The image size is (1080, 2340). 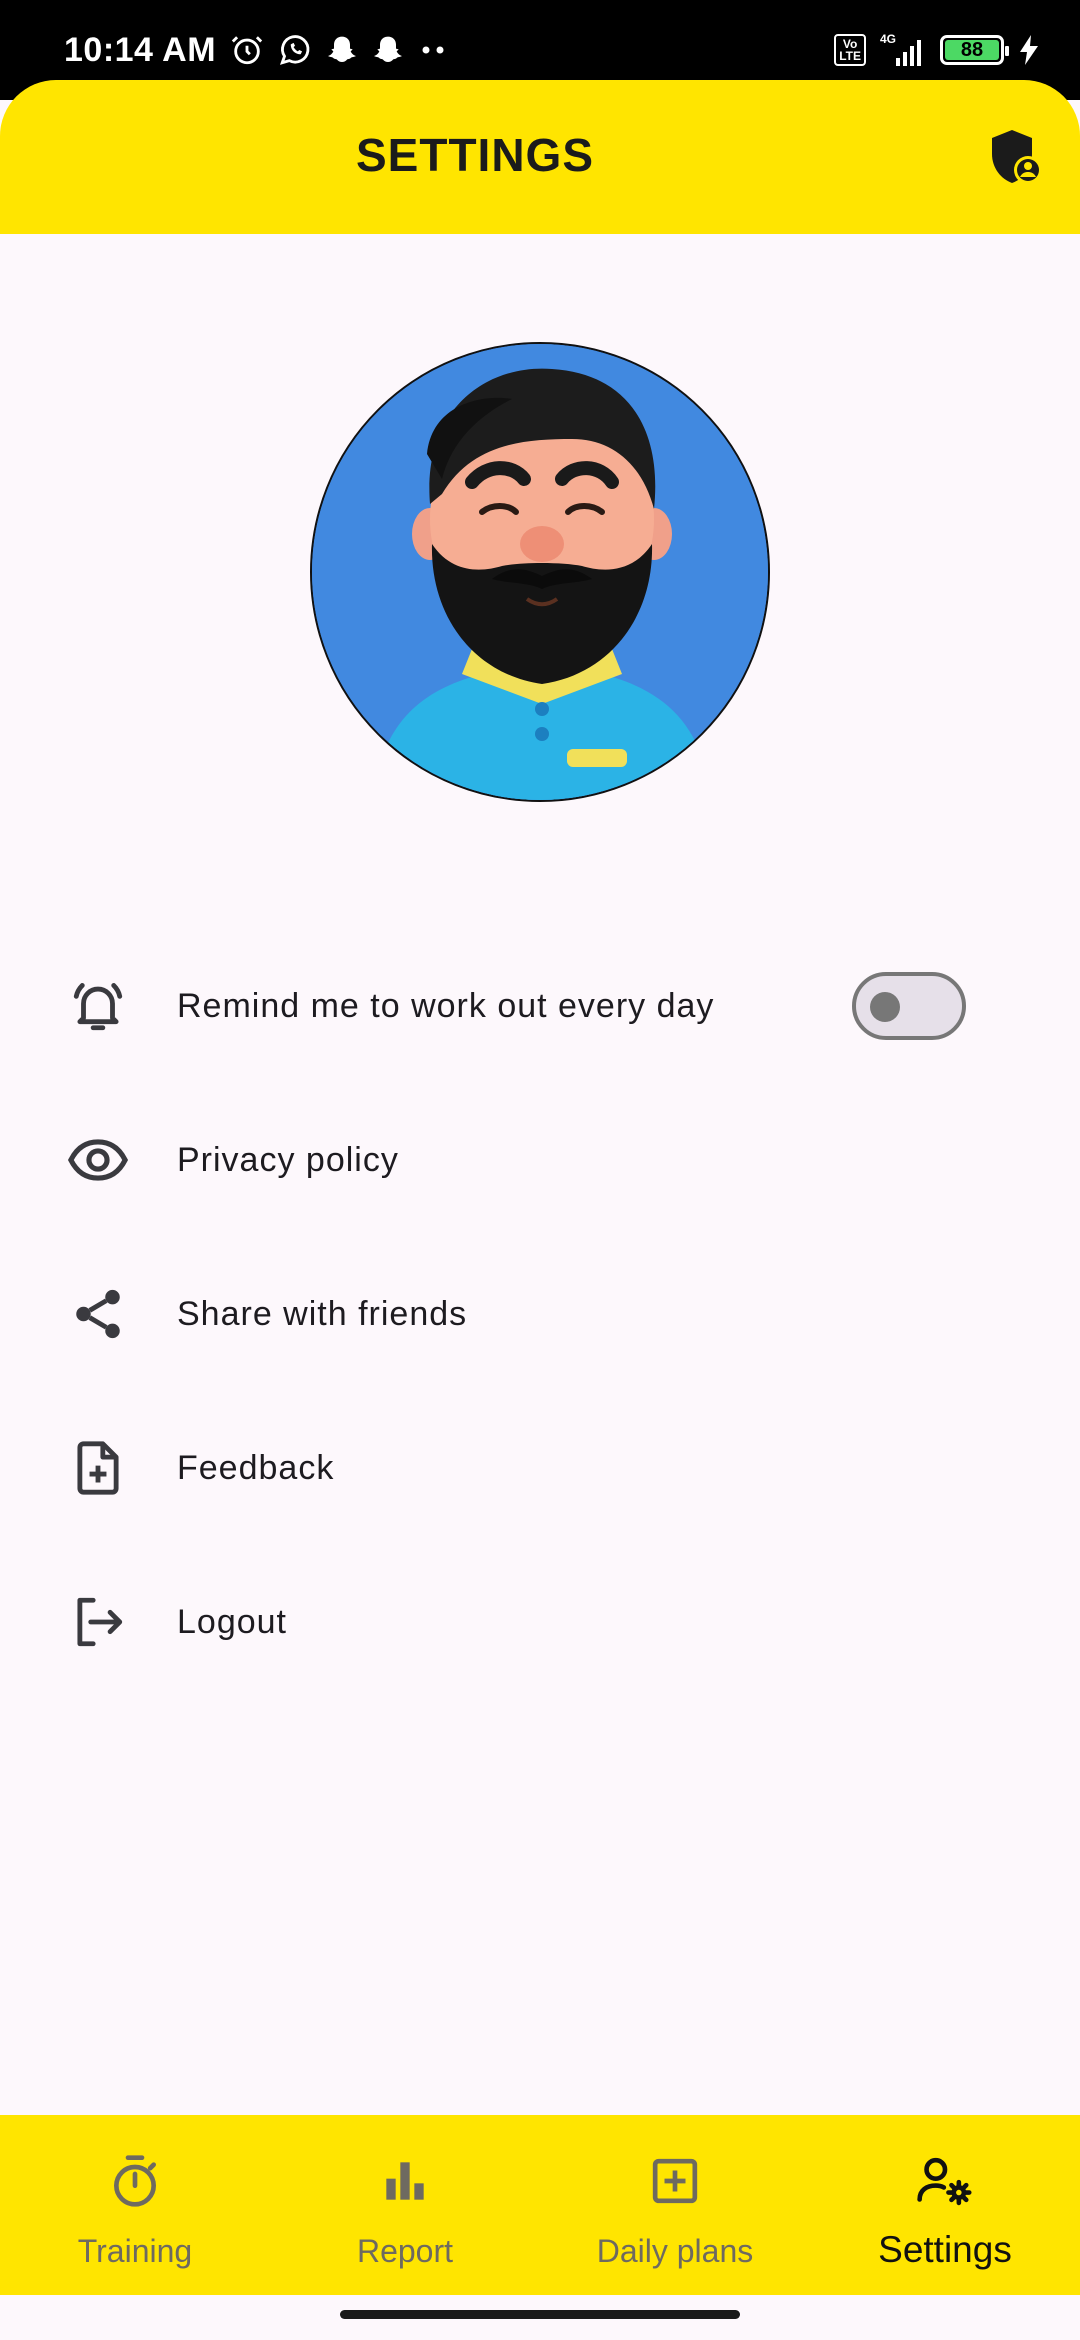 I want to click on app-bar: SETTINGS, so click(x=540, y=157).